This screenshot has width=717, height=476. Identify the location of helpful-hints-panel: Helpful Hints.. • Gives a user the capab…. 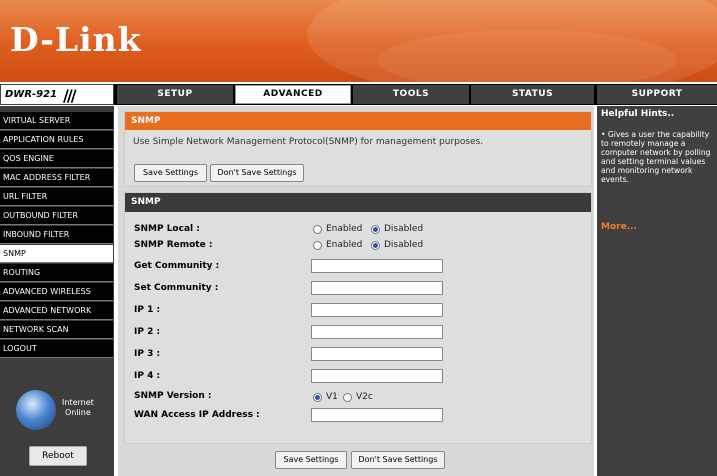
(657, 291).